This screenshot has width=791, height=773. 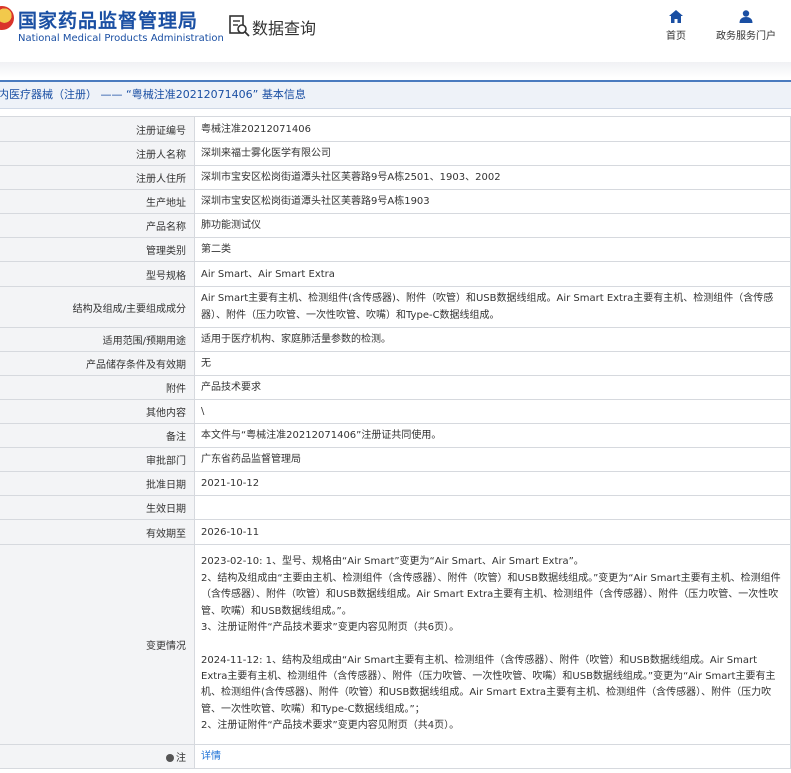 I want to click on table-row: 注册人住所 深圳市宝安区松岗街道潭头社区芙蓉路9号A栋2501、1903、2002, so click(x=395, y=177).